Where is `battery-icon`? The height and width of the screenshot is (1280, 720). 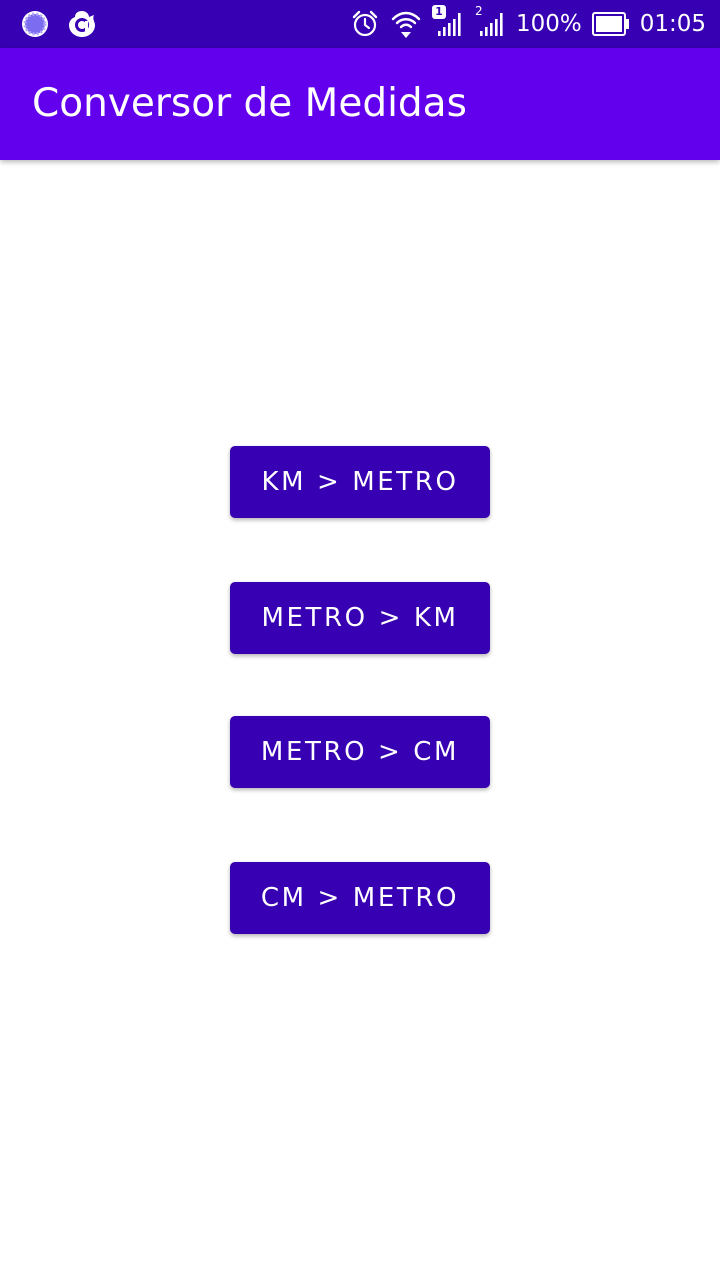 battery-icon is located at coordinates (610, 24).